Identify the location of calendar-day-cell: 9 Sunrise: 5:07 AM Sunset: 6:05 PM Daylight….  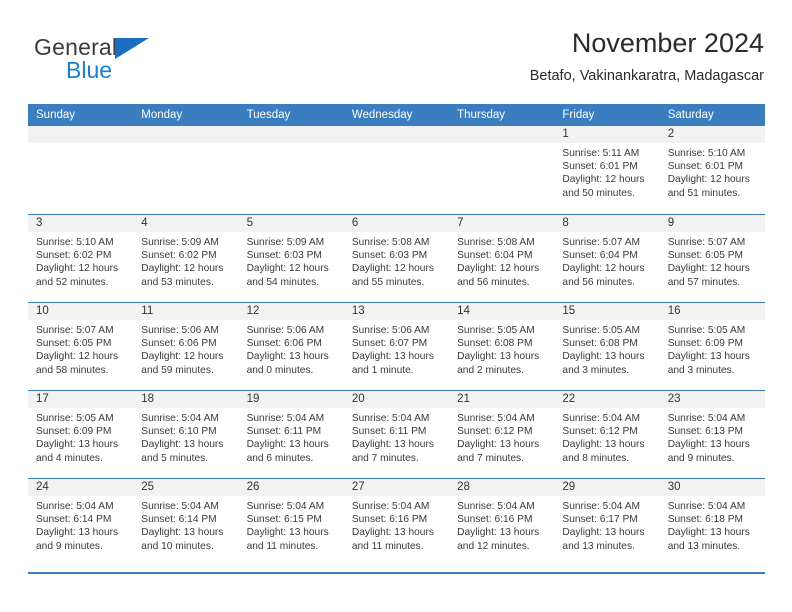
(712, 258).